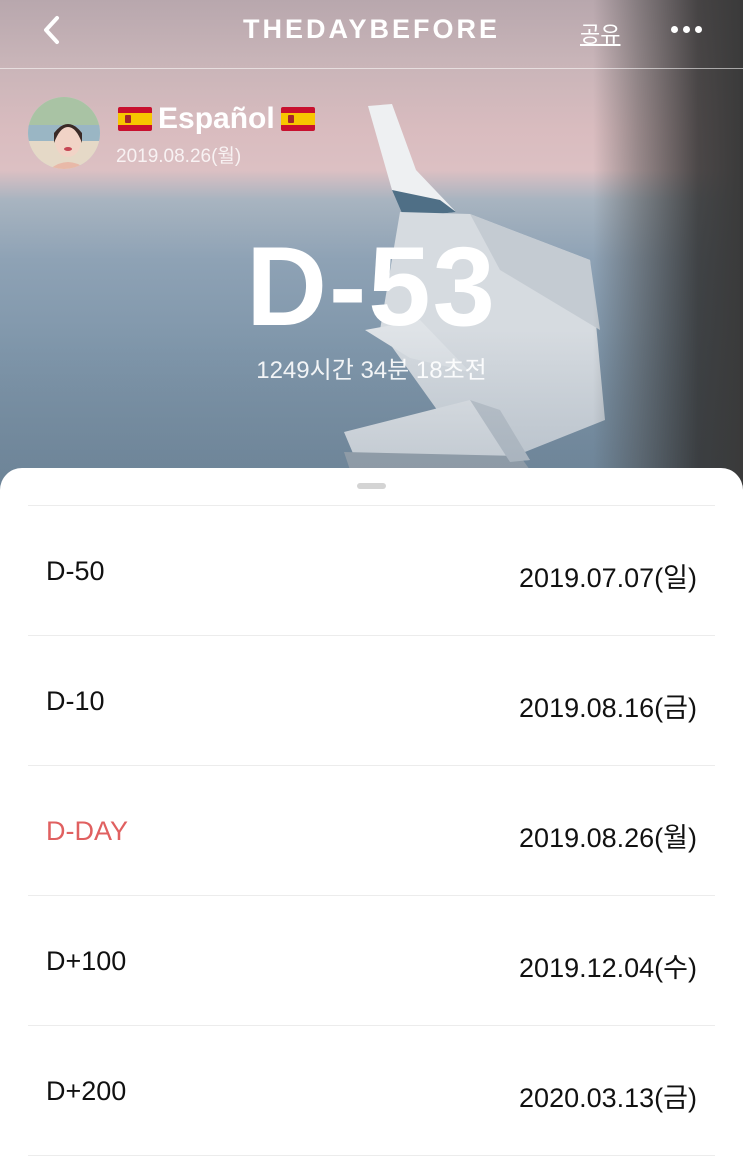  Describe the element at coordinates (87, 831) in the screenshot. I see `milestone-label: D-DAY` at that location.